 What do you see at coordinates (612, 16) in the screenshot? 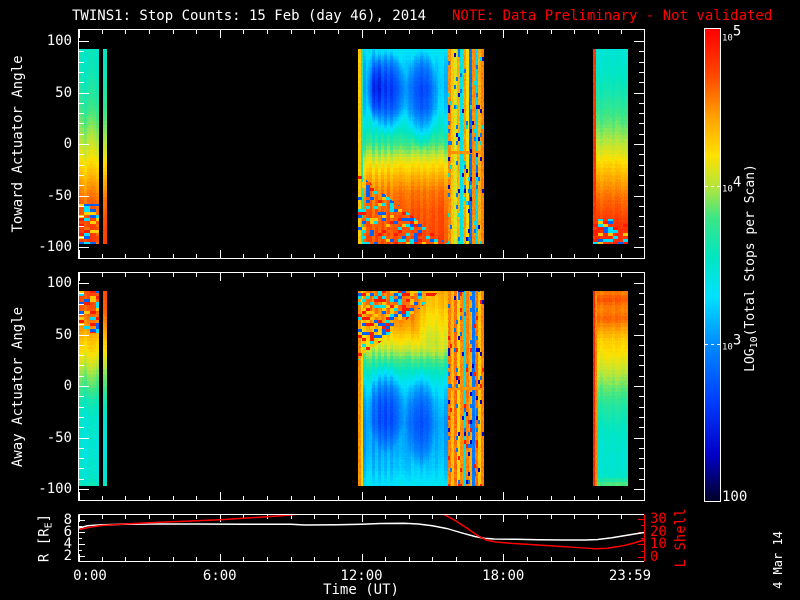
I see `page-title-note: NOTE: Data Preliminary - Not validated` at bounding box center [612, 16].